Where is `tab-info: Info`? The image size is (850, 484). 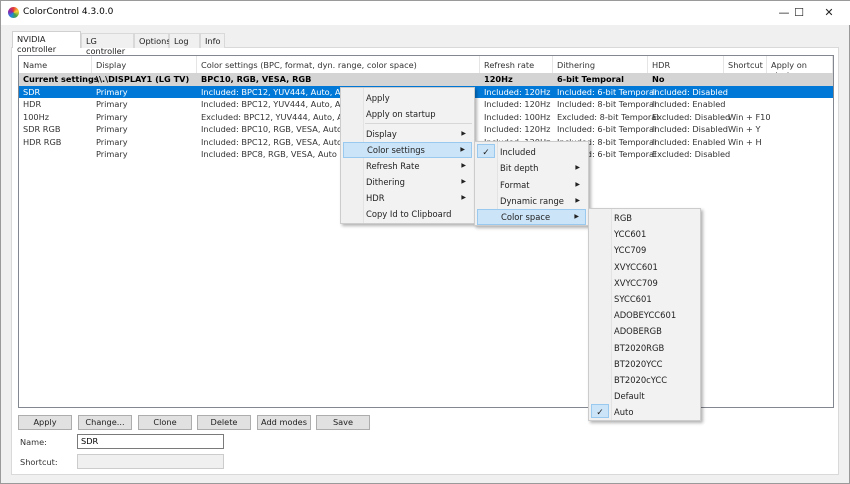
tab-info: Info is located at coordinates (212, 40).